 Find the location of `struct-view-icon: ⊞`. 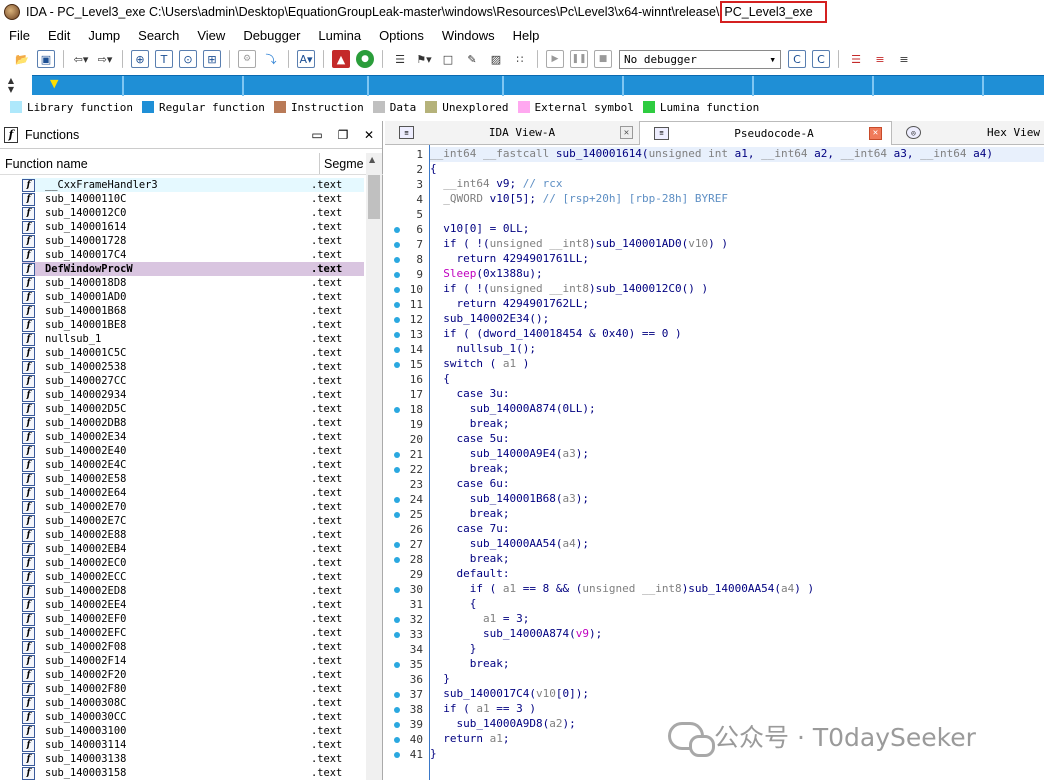

struct-view-icon: ⊞ is located at coordinates (212, 59).